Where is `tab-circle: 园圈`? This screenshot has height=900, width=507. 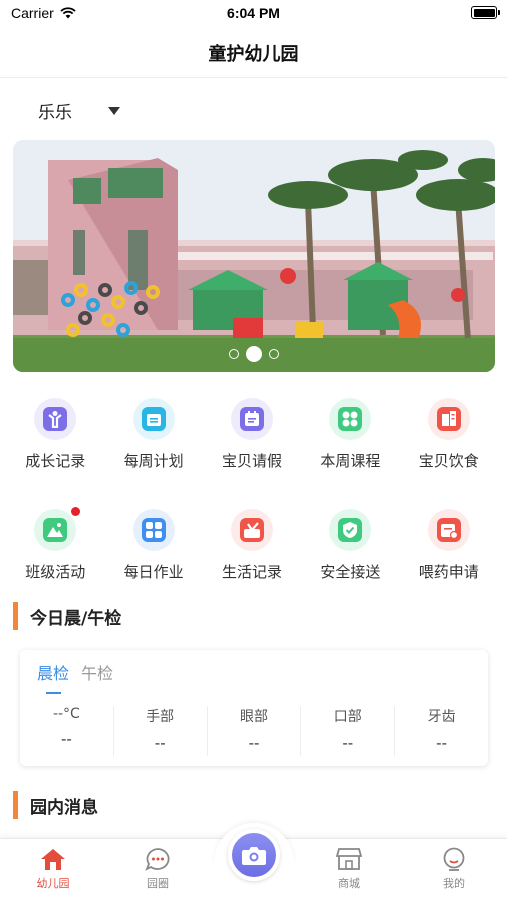 tab-circle: 园圈 is located at coordinates (158, 869).